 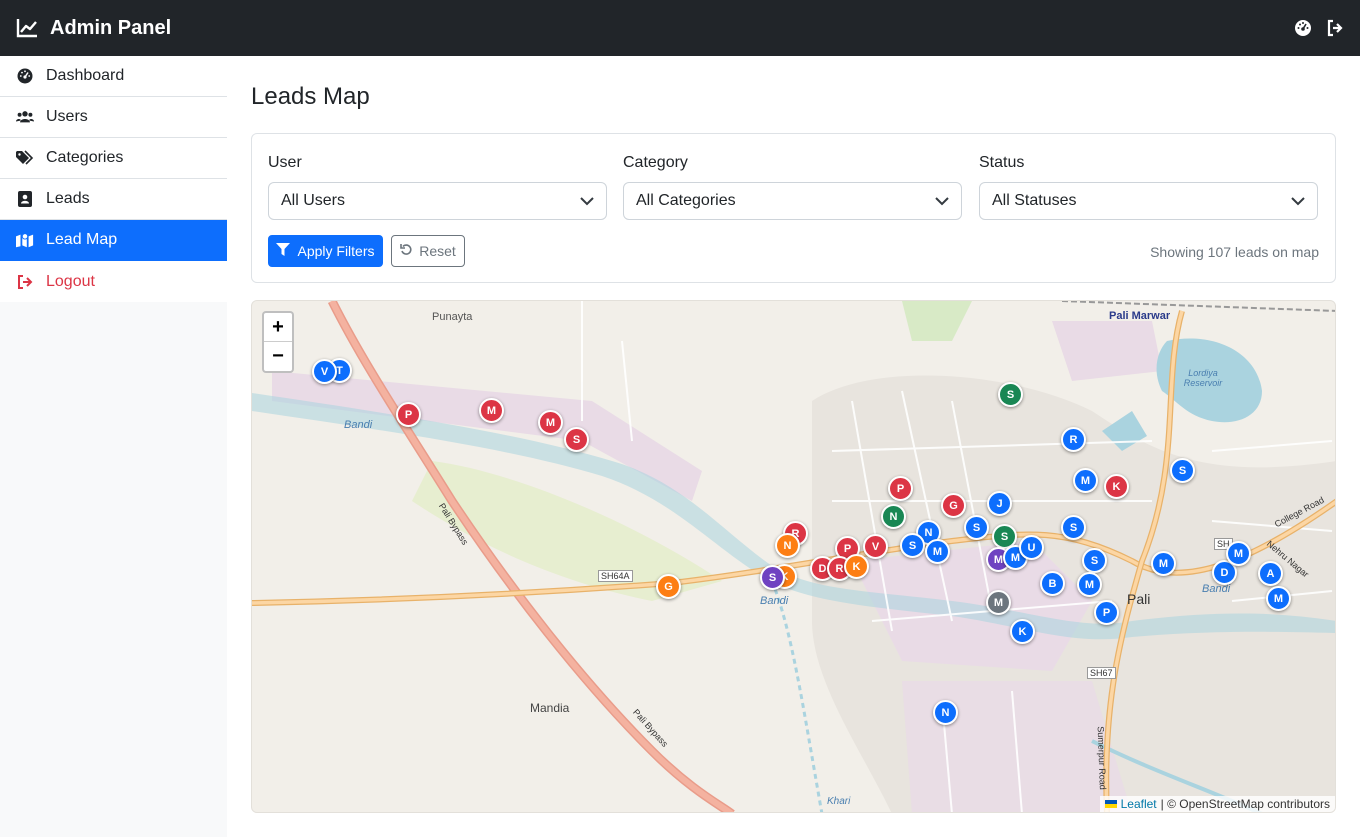 I want to click on zoom-control: + −, so click(x=278, y=342).